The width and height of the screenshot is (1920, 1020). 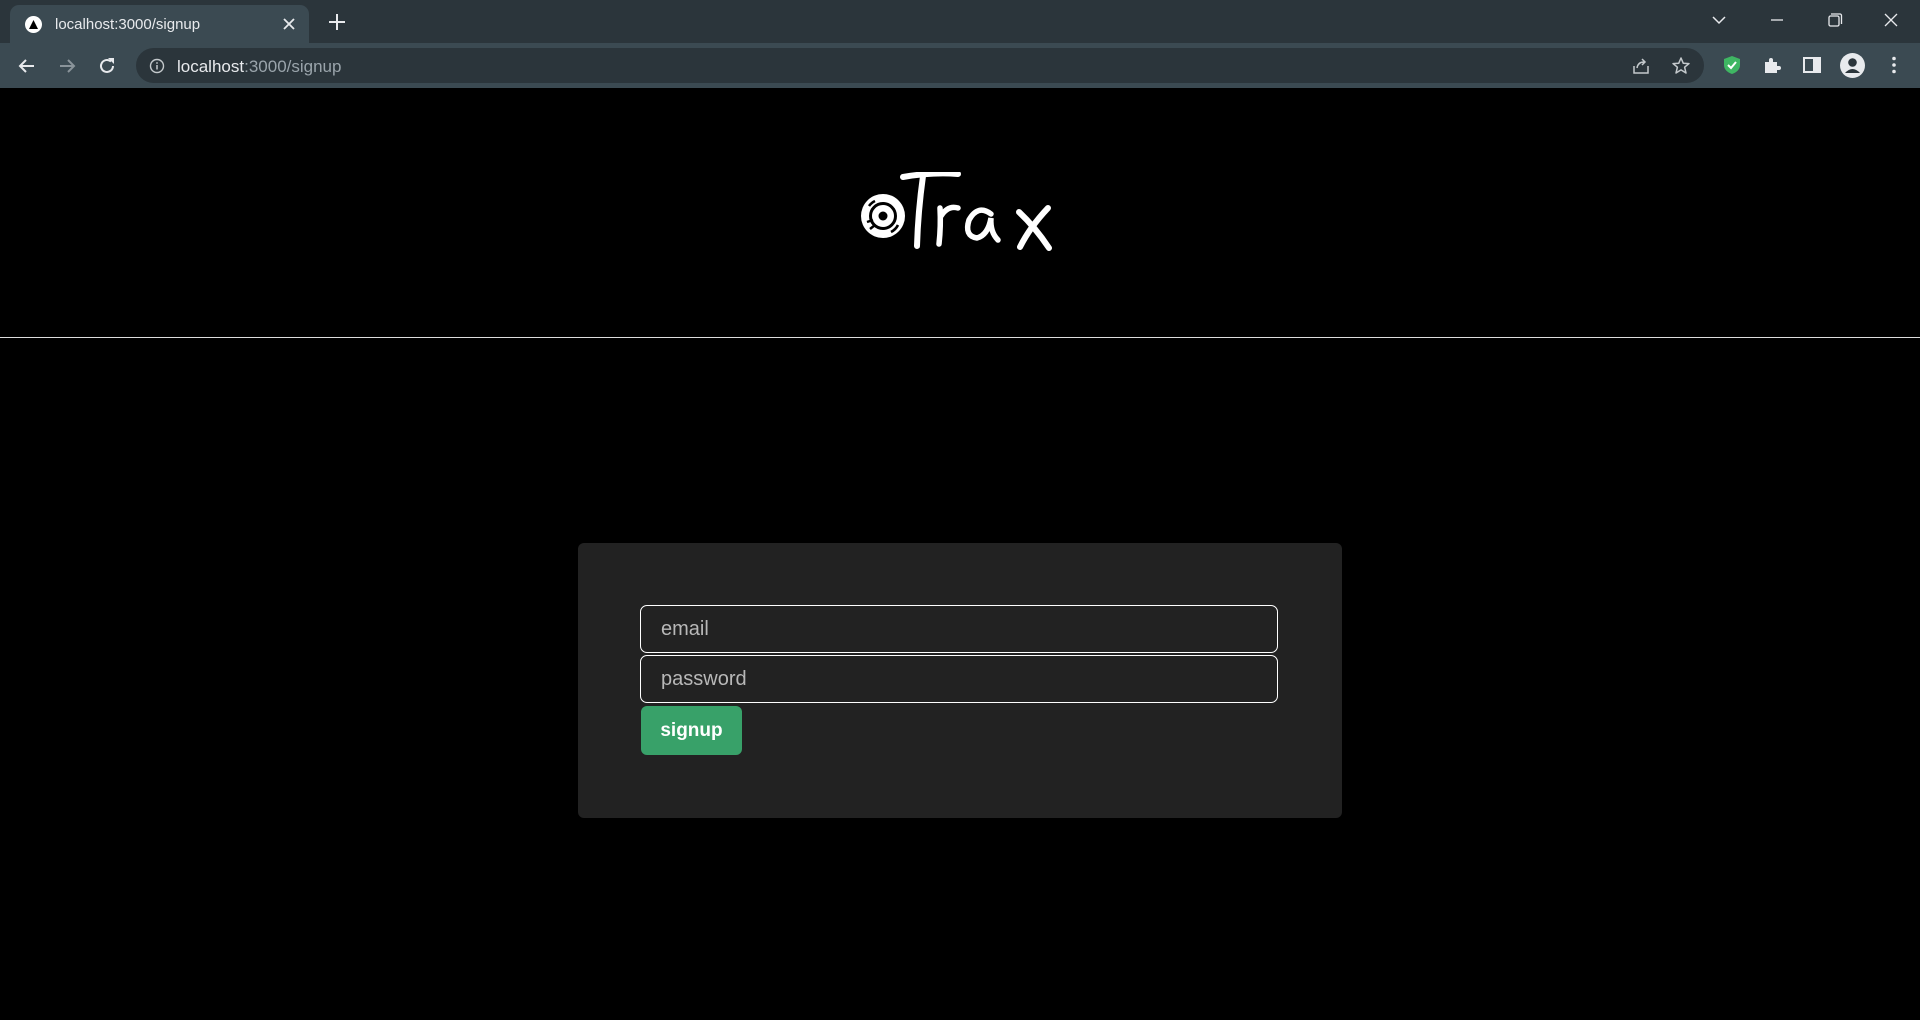 What do you see at coordinates (1777, 20) in the screenshot?
I see `minimize-icon` at bounding box center [1777, 20].